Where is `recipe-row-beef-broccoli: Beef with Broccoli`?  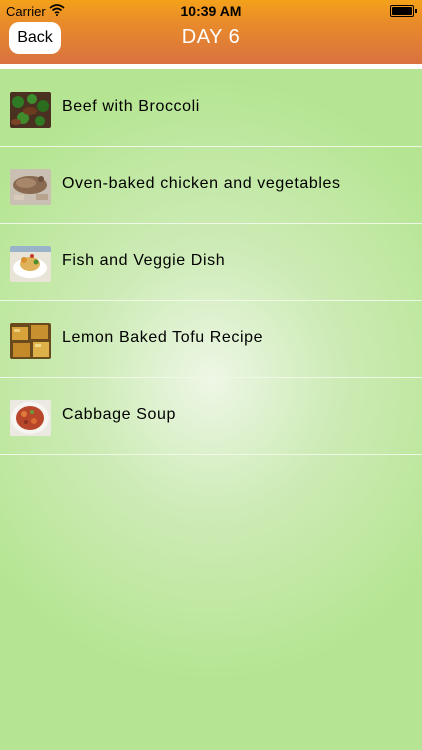 recipe-row-beef-broccoli: Beef with Broccoli is located at coordinates (211, 108).